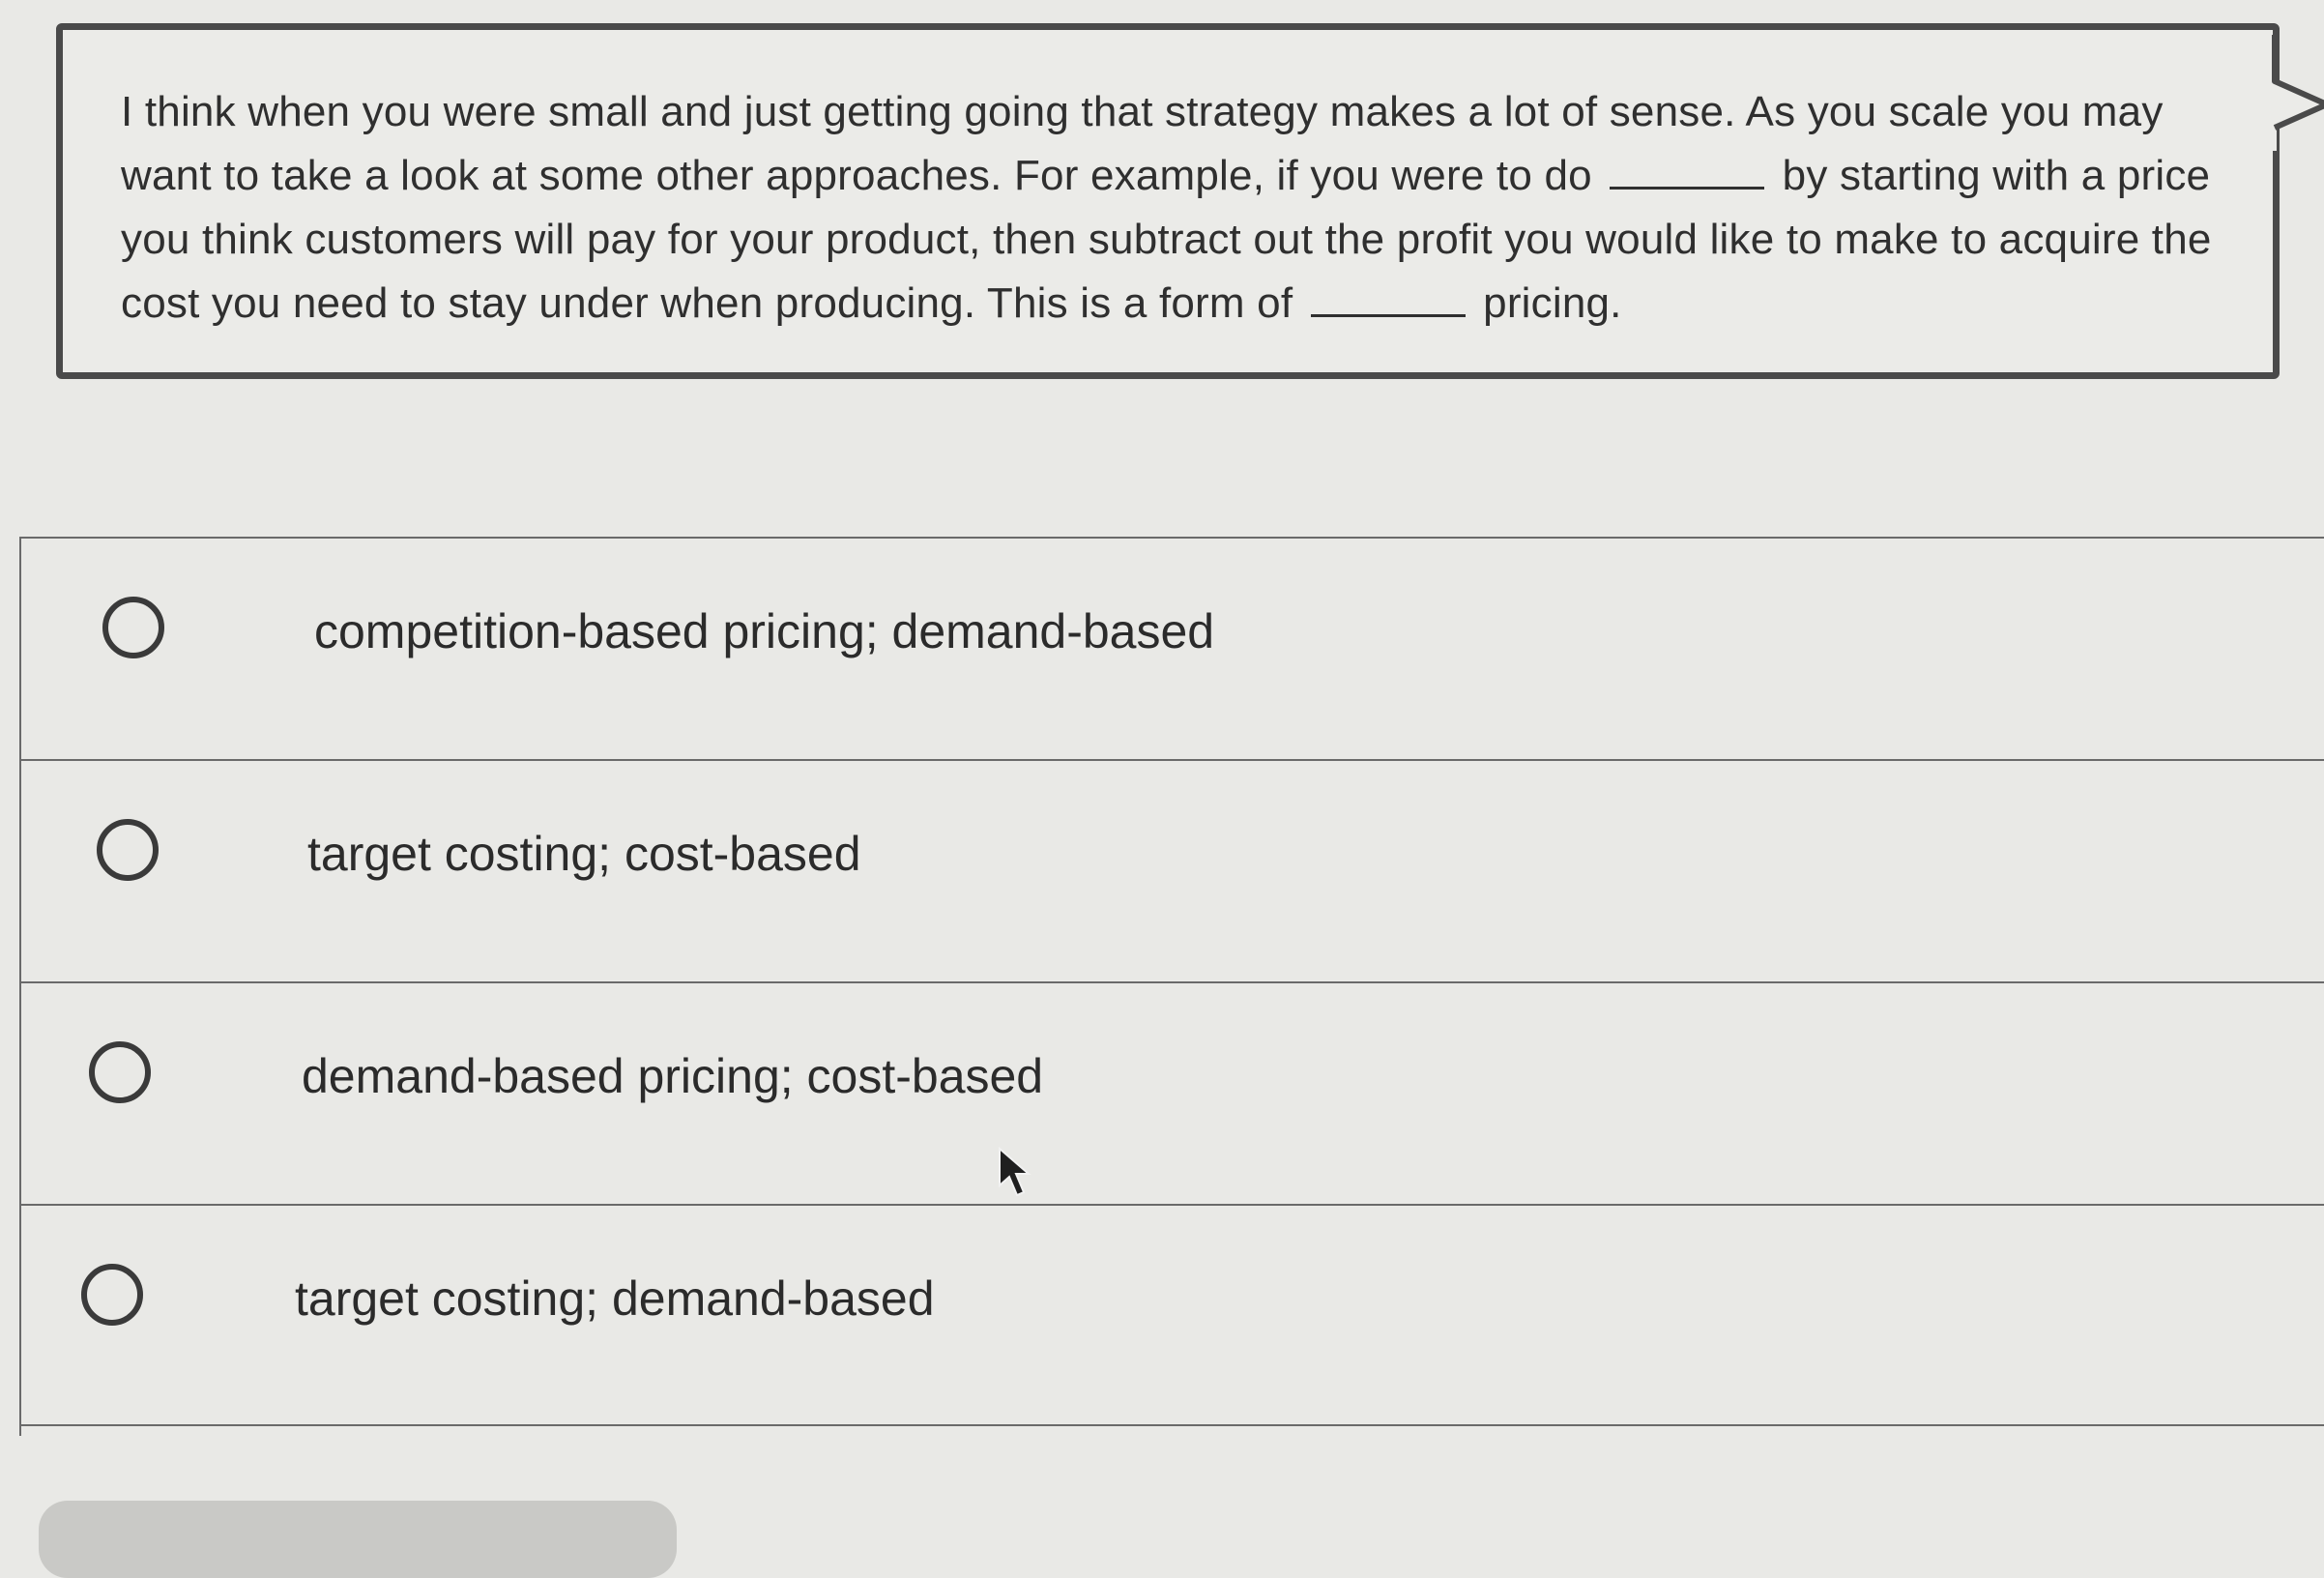 The image size is (2324, 1578). I want to click on answer-option-label: target costing; demand-based, so click(615, 1298).